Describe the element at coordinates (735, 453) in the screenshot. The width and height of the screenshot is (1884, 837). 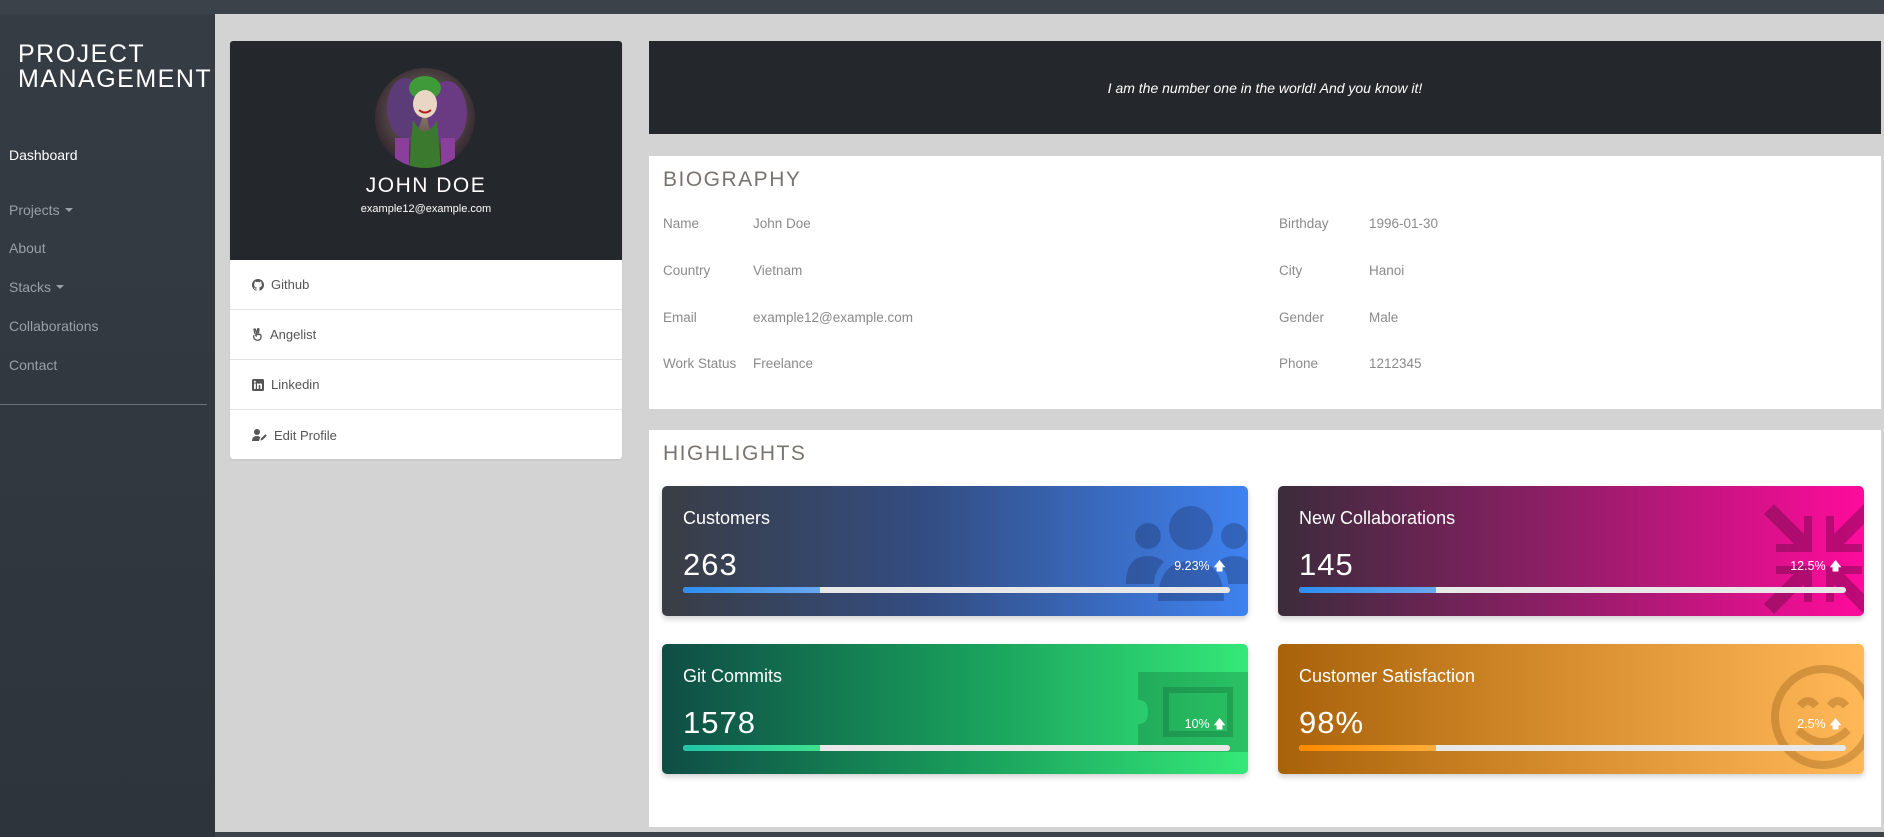
I see `highlights-title: HIGHLIGHTS` at that location.